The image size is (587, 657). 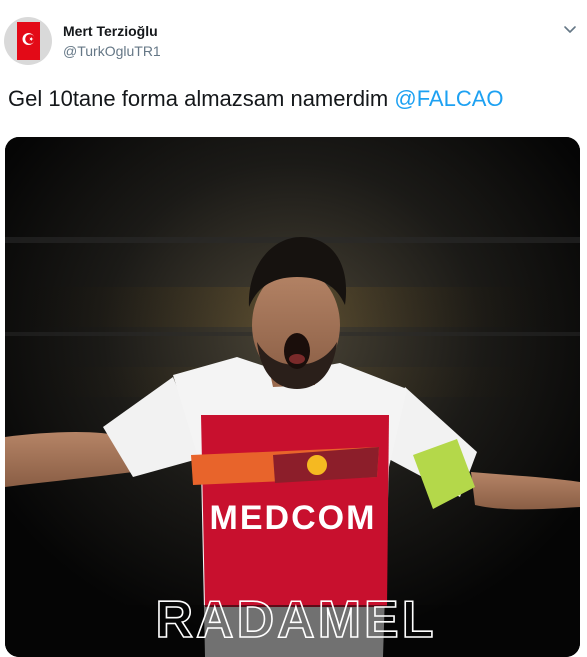 I want to click on chevron-down-icon, so click(x=570, y=29).